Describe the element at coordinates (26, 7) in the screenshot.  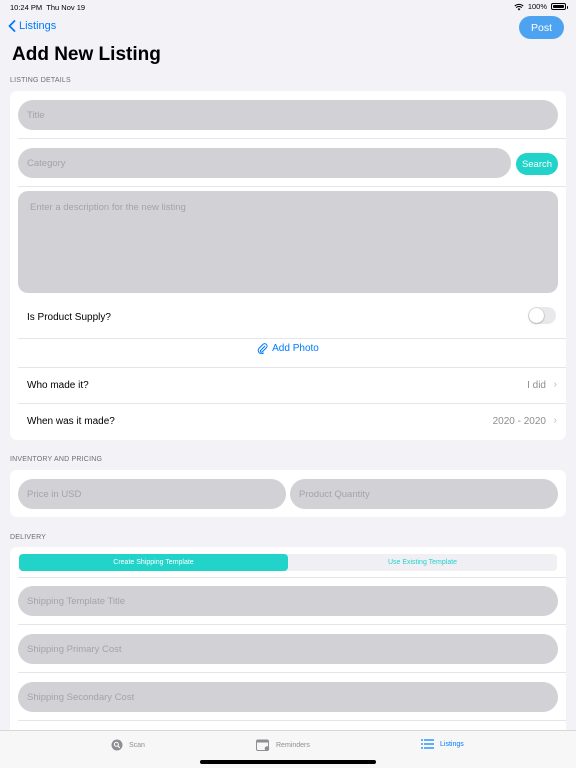
I see `status-clock: 10:24 PM` at that location.